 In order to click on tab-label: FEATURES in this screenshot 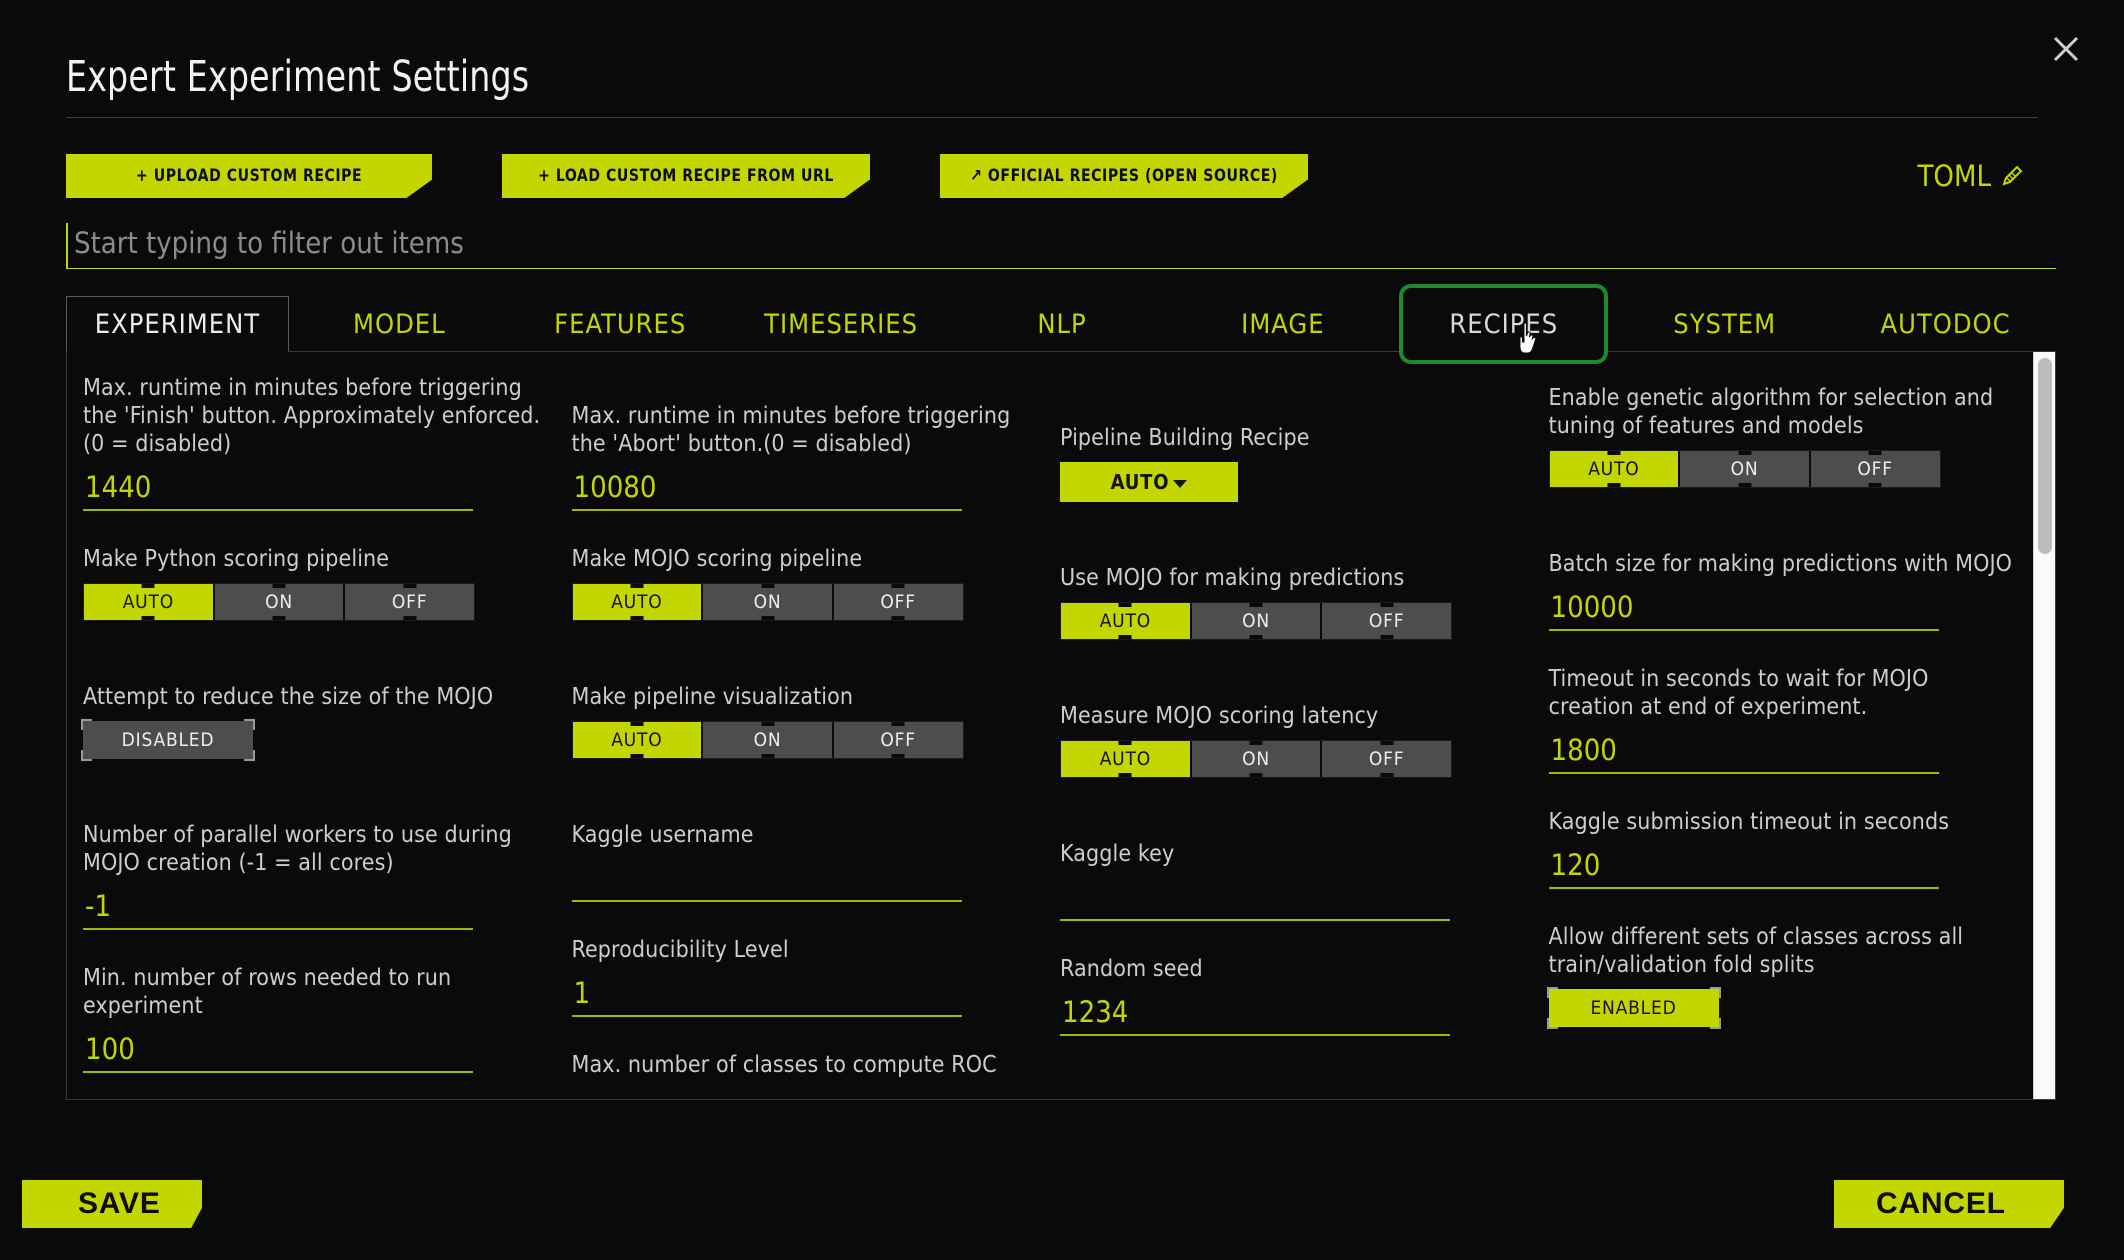, I will do `click(620, 324)`.